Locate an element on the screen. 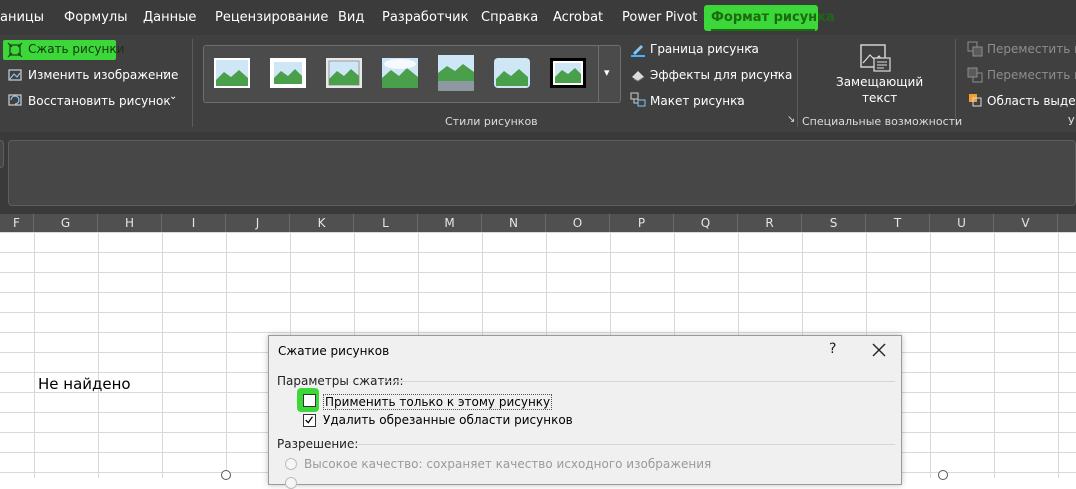 This screenshot has height=489, width=1076. reset-picture-chevron-down-icon: ⌄ is located at coordinates (173, 96).